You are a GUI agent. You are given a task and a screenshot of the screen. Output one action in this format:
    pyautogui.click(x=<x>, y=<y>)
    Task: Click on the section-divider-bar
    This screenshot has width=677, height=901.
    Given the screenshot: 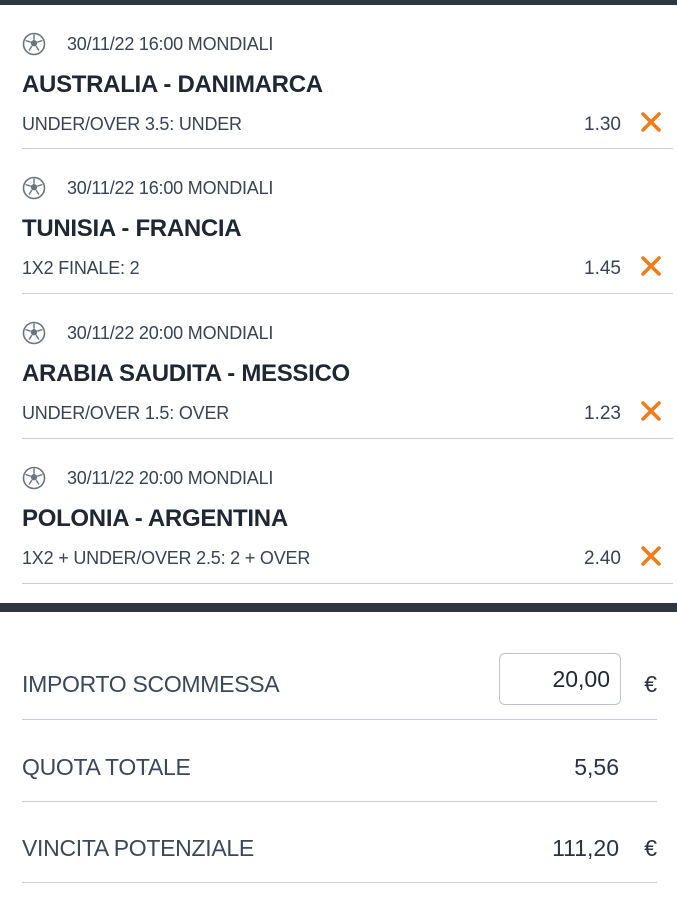 What is the action you would take?
    pyautogui.click(x=338, y=607)
    